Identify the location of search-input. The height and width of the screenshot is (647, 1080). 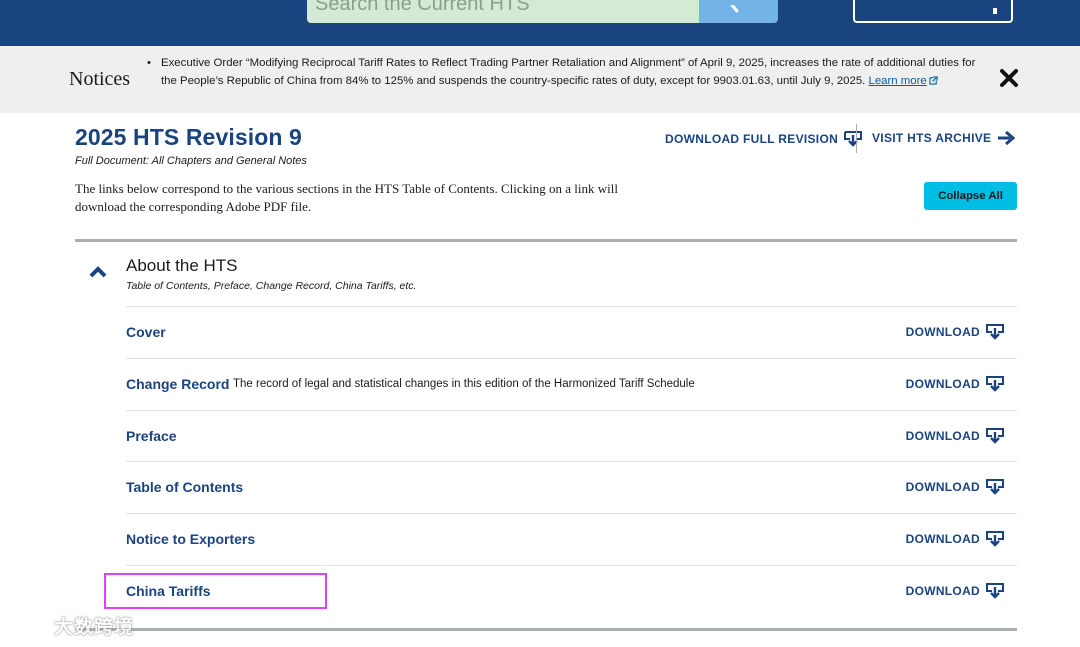
(503, 11).